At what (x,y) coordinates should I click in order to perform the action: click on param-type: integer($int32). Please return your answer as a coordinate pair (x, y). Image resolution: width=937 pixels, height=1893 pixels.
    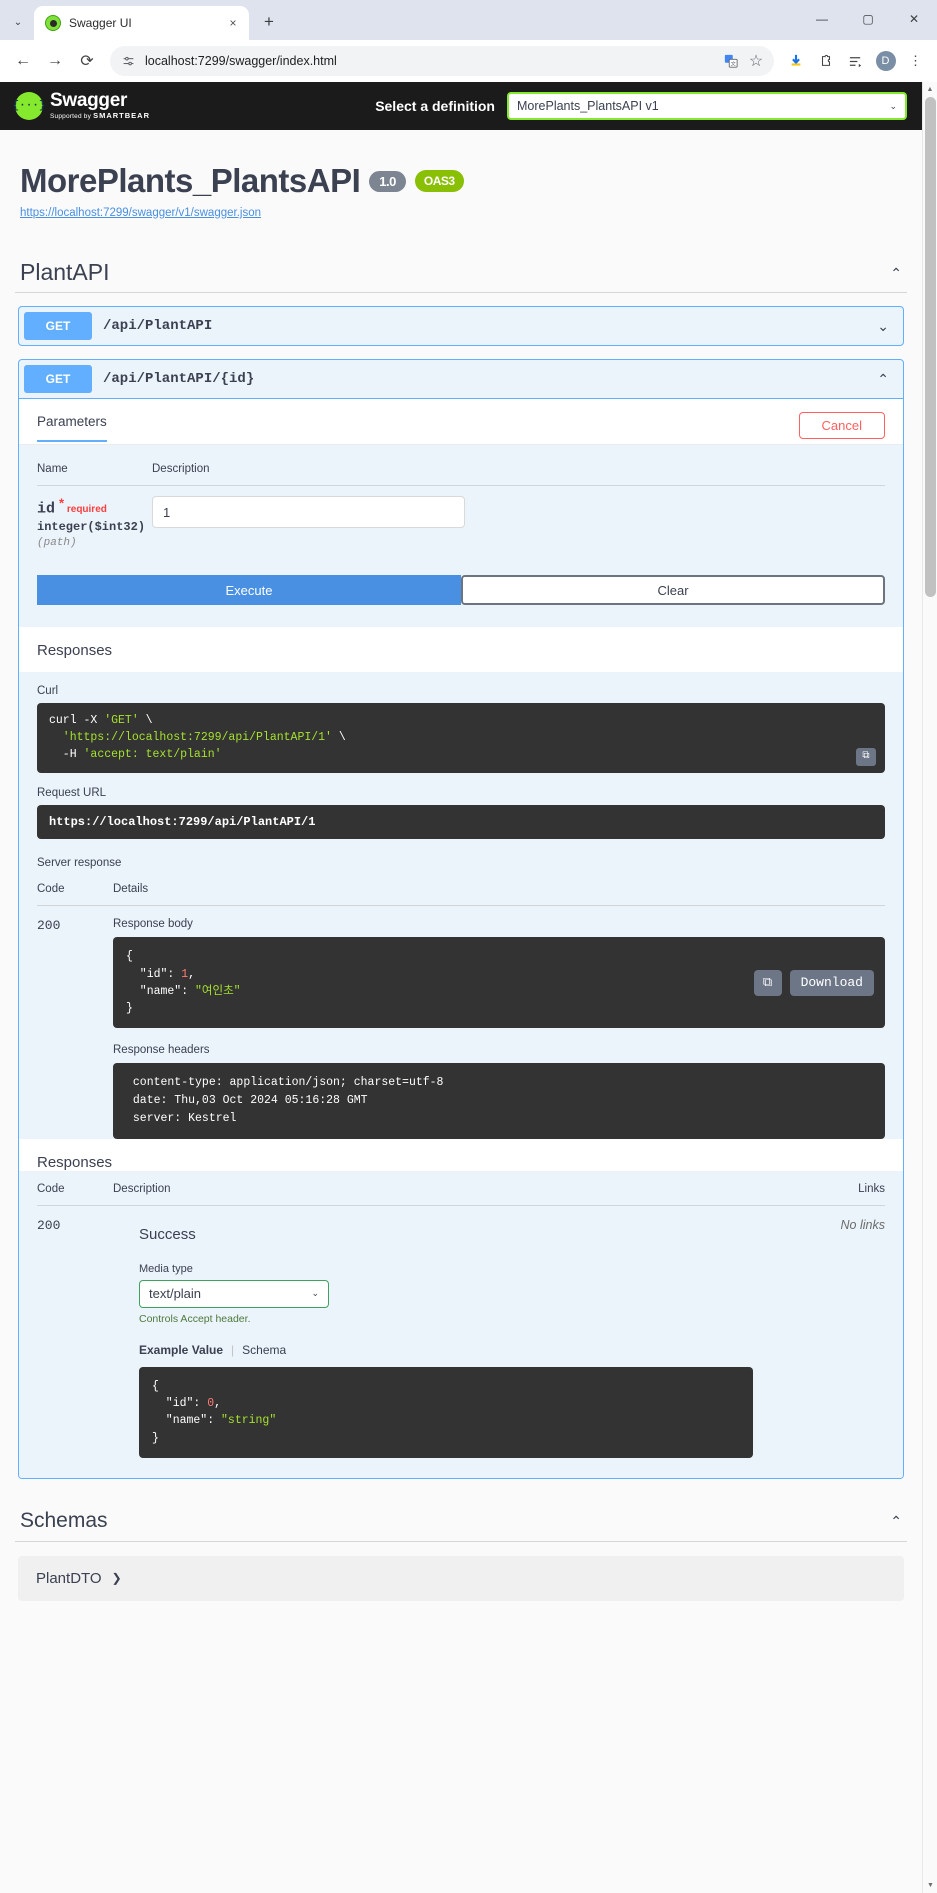
    Looking at the image, I should click on (91, 527).